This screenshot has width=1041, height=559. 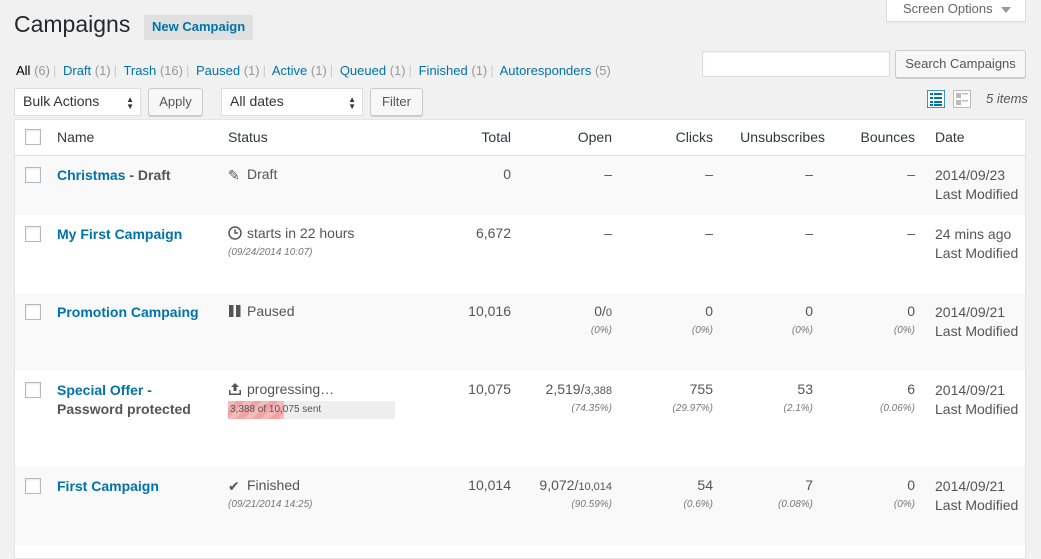 What do you see at coordinates (598, 391) in the screenshot?
I see `open-sent: 3,388` at bounding box center [598, 391].